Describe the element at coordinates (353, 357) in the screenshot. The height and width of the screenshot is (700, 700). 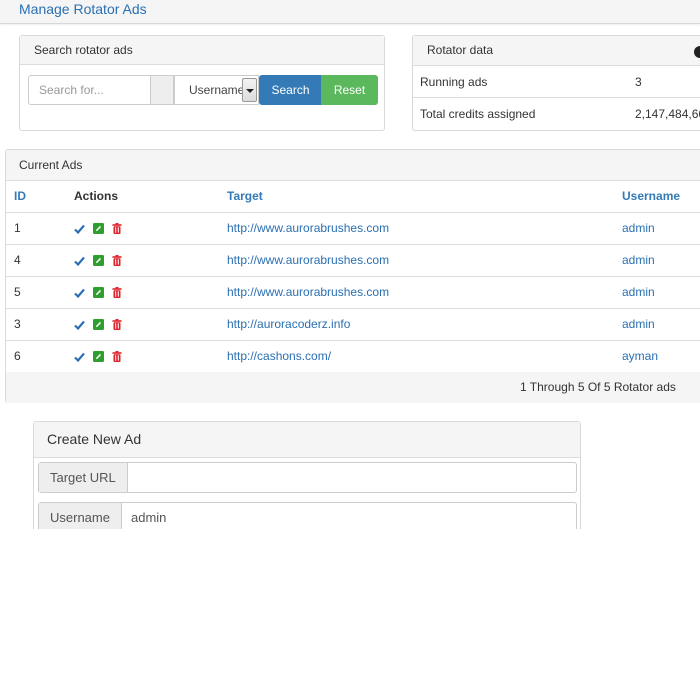
I see `table-row: 6 http://cashons.com/ayman` at that location.